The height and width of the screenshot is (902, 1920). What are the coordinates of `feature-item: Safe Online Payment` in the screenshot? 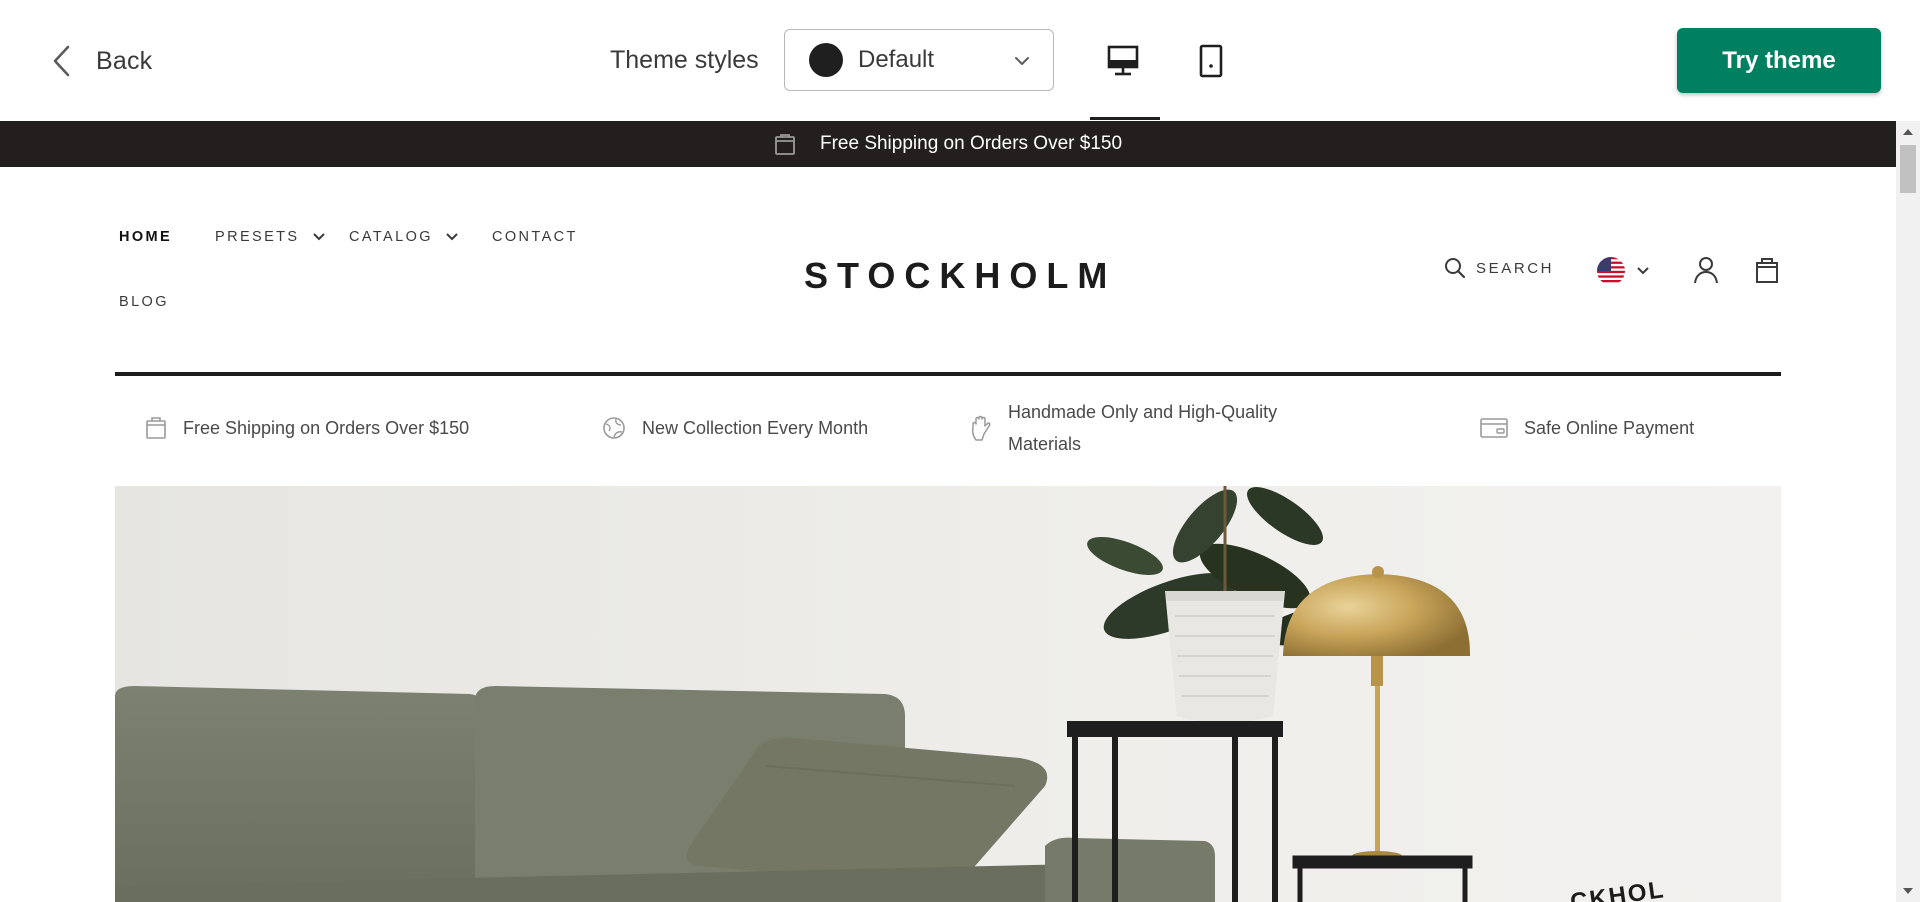 It's located at (1587, 428).